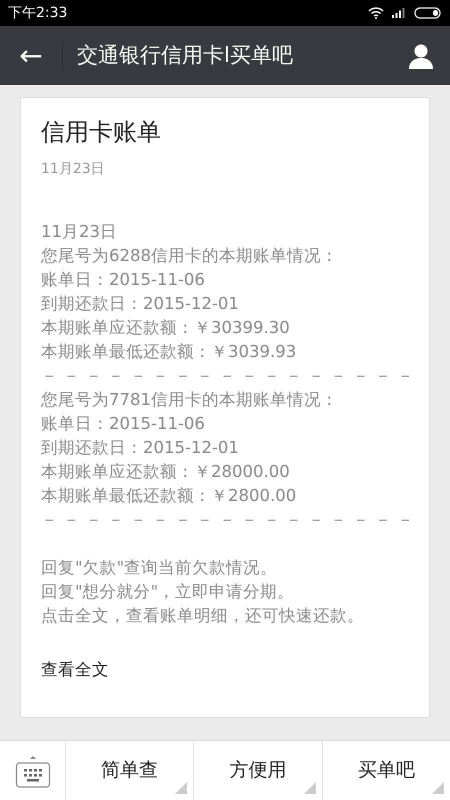 This screenshot has height=800, width=450. What do you see at coordinates (169, 495) in the screenshot?
I see `message-line: 本期账单最低还款额：￥2800.00` at bounding box center [169, 495].